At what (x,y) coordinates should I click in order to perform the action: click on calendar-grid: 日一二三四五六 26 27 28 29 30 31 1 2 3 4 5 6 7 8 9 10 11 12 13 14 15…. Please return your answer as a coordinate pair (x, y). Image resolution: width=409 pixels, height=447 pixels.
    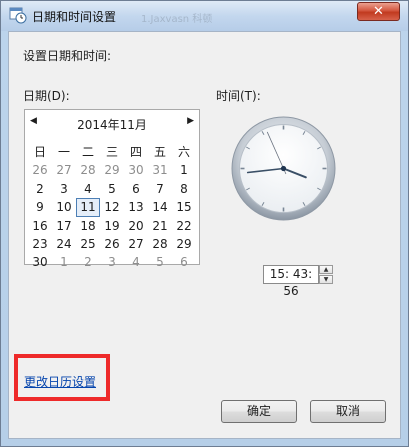
    Looking at the image, I should click on (112, 207).